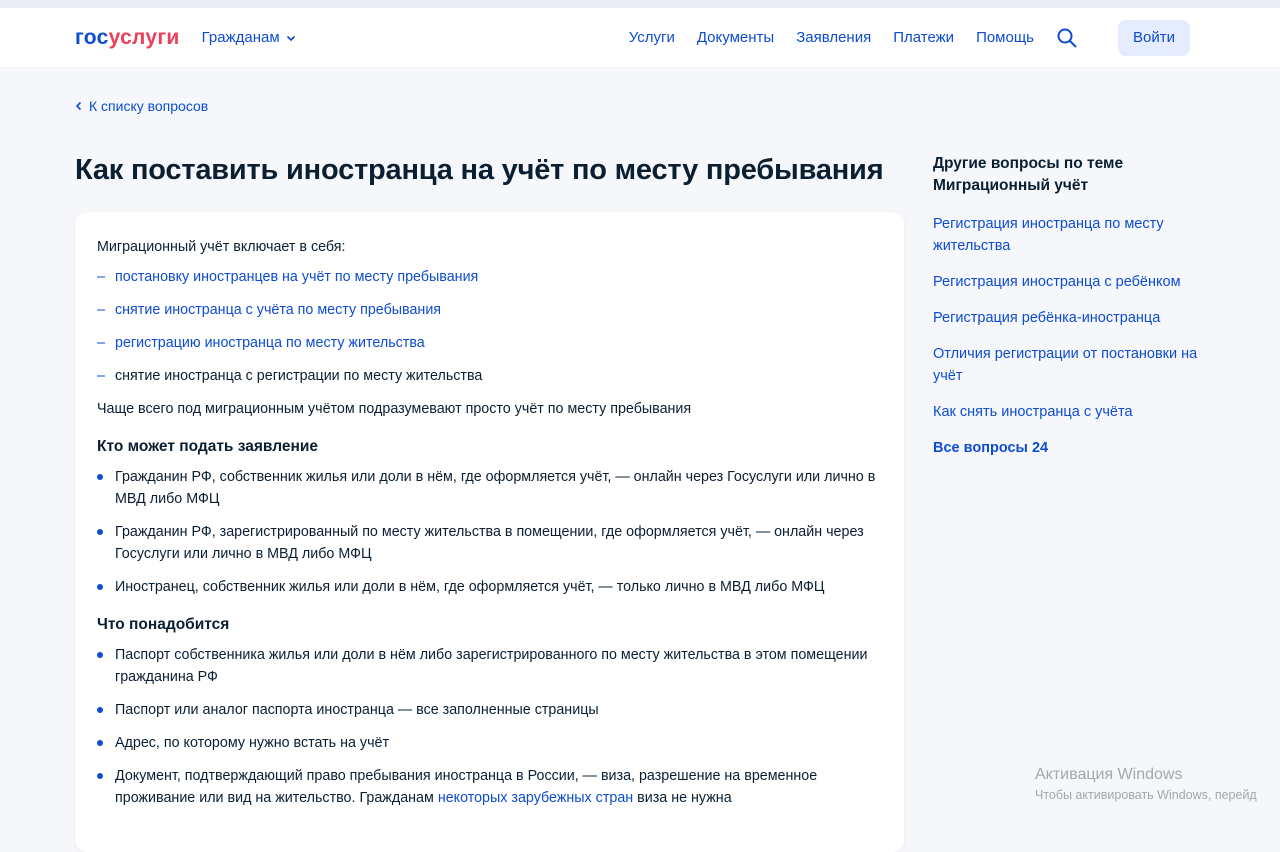  What do you see at coordinates (640, 4) in the screenshot?
I see `top-strip` at bounding box center [640, 4].